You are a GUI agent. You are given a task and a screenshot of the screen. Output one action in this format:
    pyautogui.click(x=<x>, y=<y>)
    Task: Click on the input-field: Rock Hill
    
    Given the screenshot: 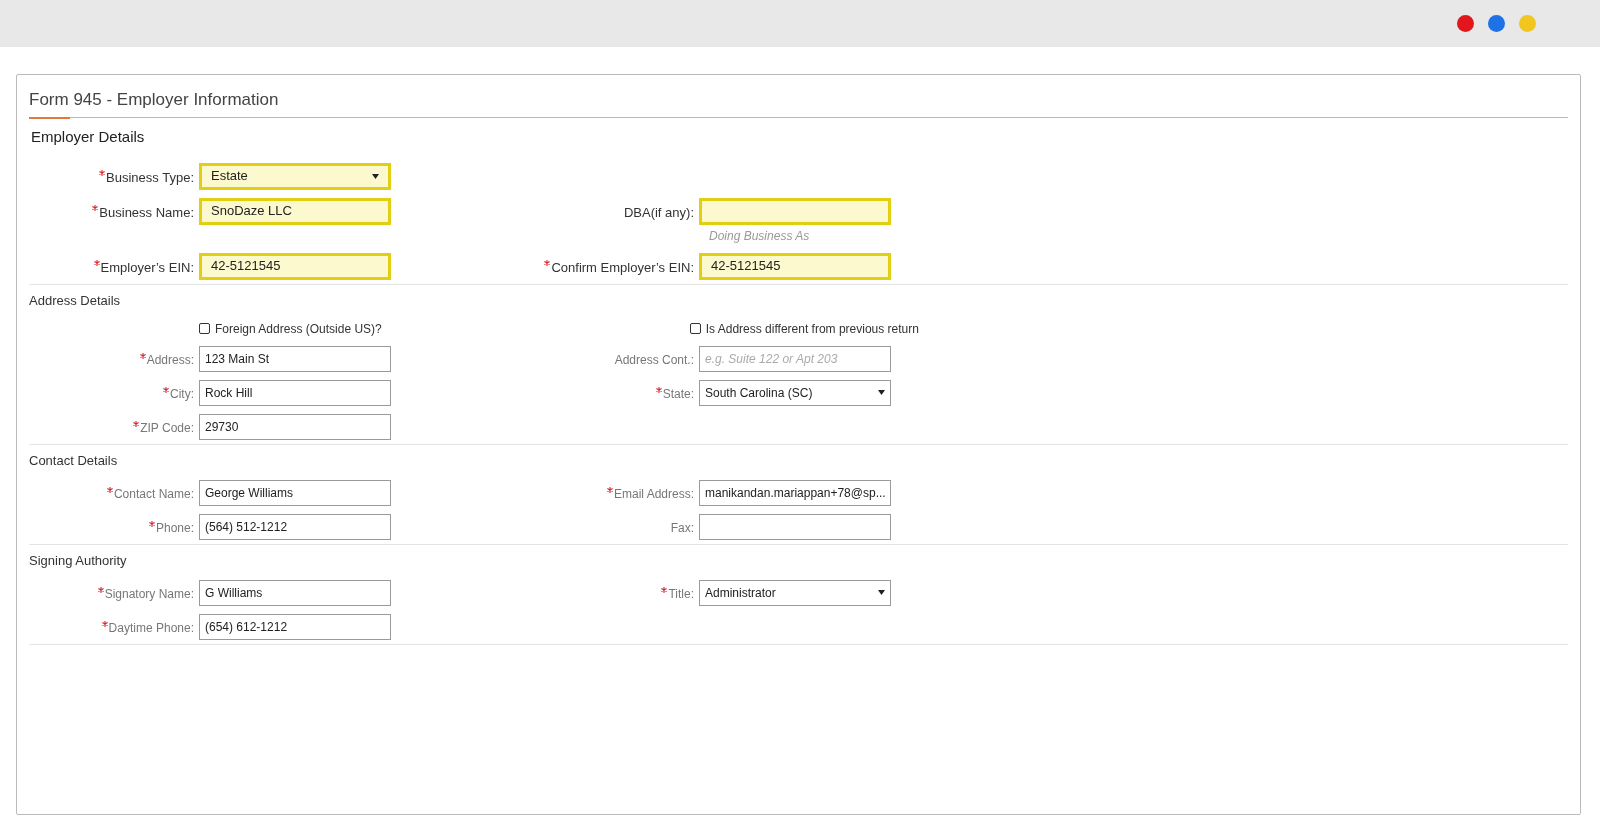 What is the action you would take?
    pyautogui.click(x=295, y=392)
    